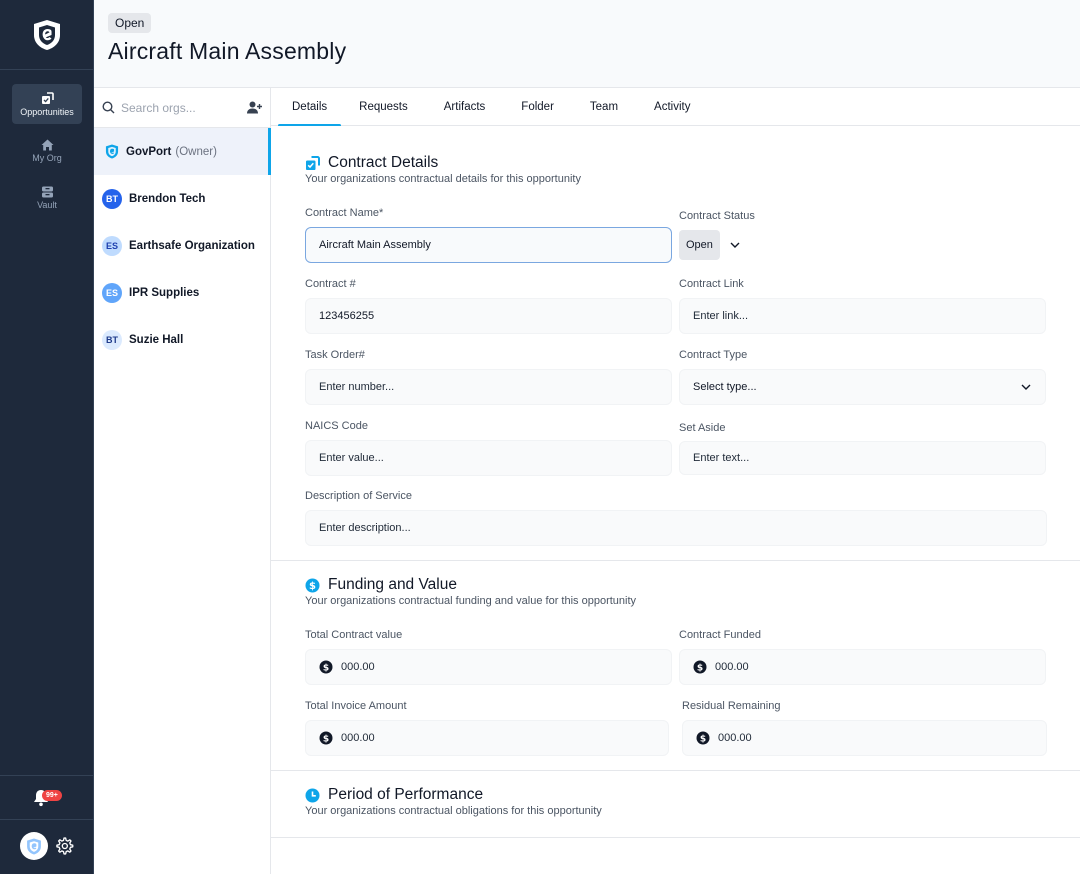 This screenshot has width=1080, height=874. What do you see at coordinates (358, 496) in the screenshot?
I see `description-label: Description of Service` at bounding box center [358, 496].